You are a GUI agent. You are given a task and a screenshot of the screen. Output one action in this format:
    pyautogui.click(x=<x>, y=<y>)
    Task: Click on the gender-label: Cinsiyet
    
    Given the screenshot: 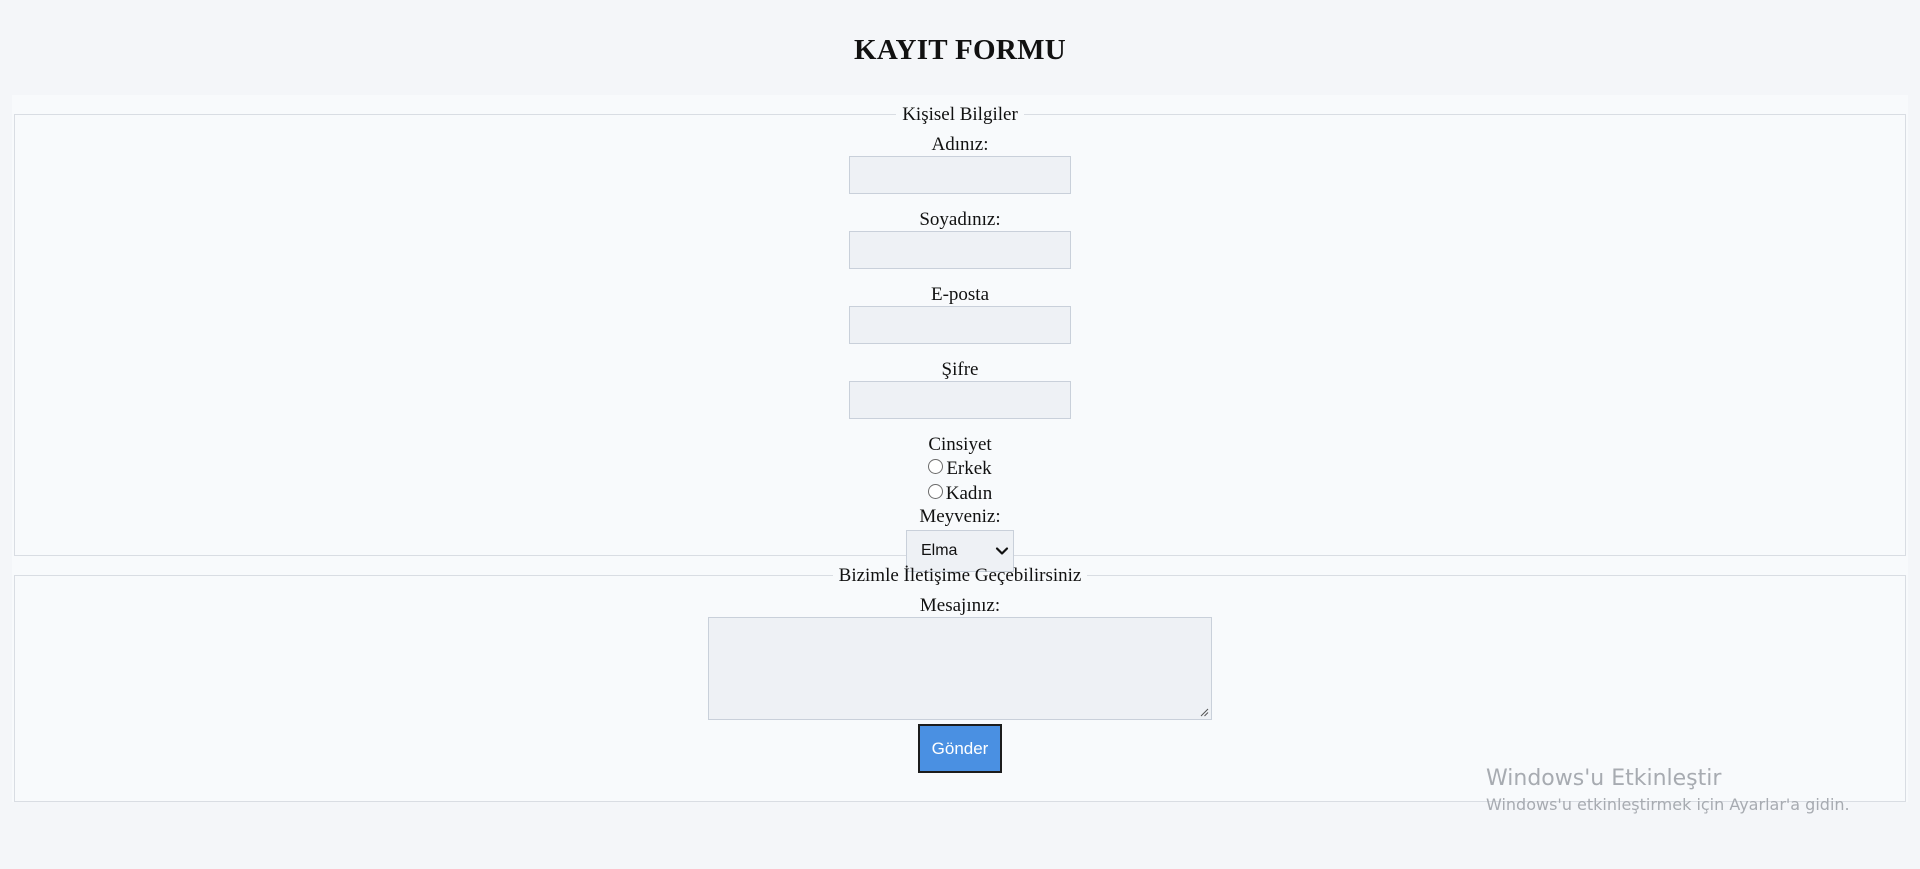 What is the action you would take?
    pyautogui.click(x=960, y=444)
    